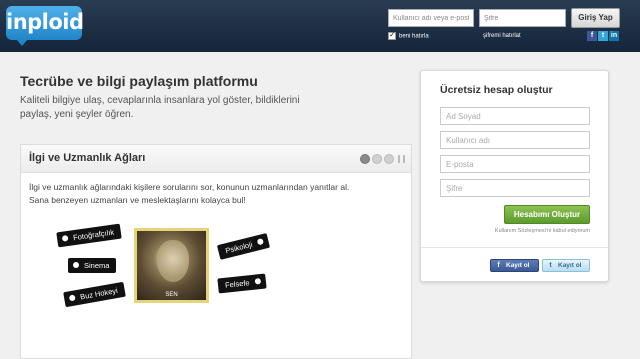 This screenshot has width=640, height=359. I want to click on facebook-signup-button: f Kayıt ol, so click(514, 265).